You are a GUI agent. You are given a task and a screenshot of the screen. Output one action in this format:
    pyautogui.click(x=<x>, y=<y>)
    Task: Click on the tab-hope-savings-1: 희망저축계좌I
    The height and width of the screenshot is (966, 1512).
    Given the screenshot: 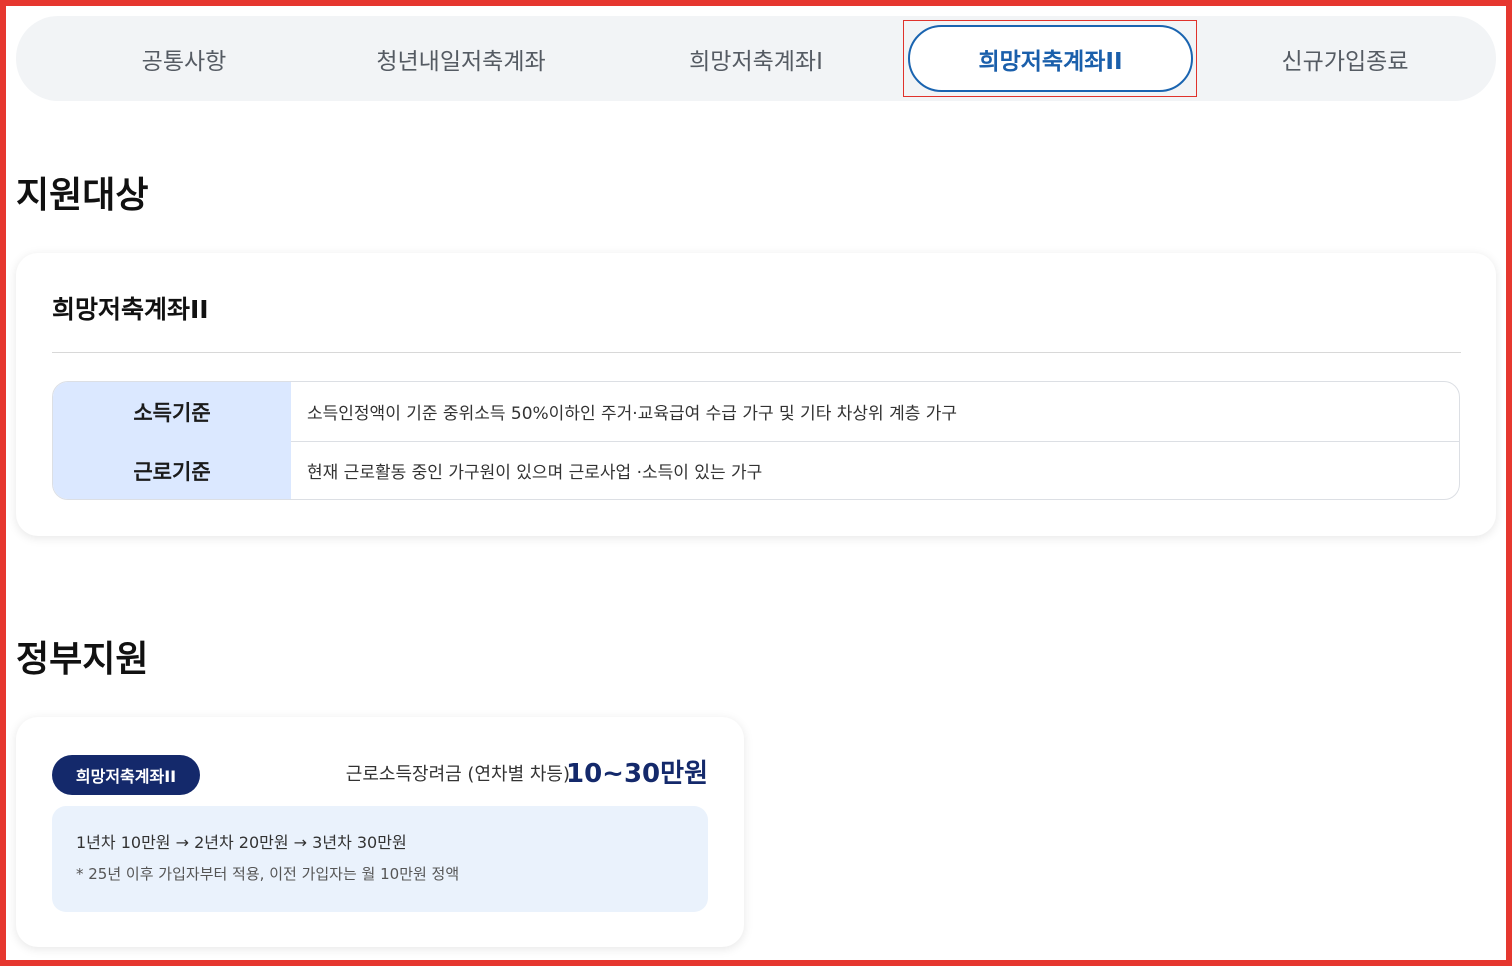 What is the action you would take?
    pyautogui.click(x=756, y=58)
    